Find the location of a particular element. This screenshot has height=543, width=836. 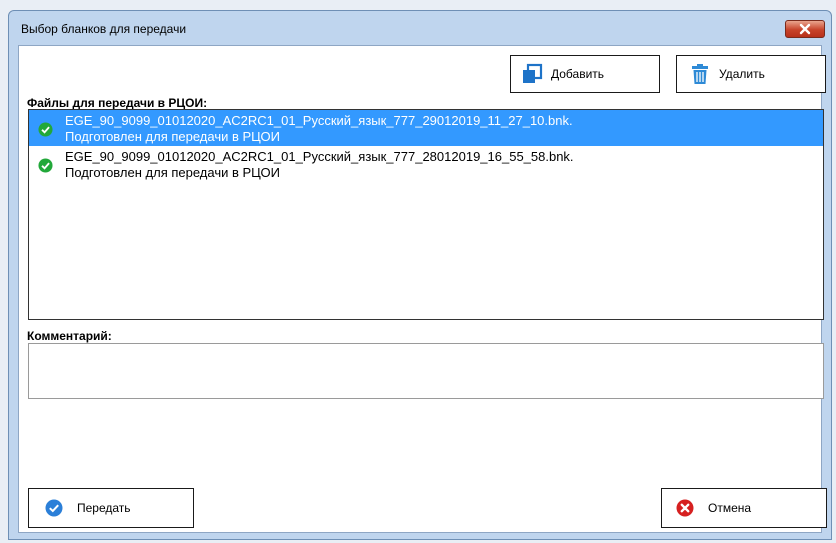

close-button is located at coordinates (805, 29).